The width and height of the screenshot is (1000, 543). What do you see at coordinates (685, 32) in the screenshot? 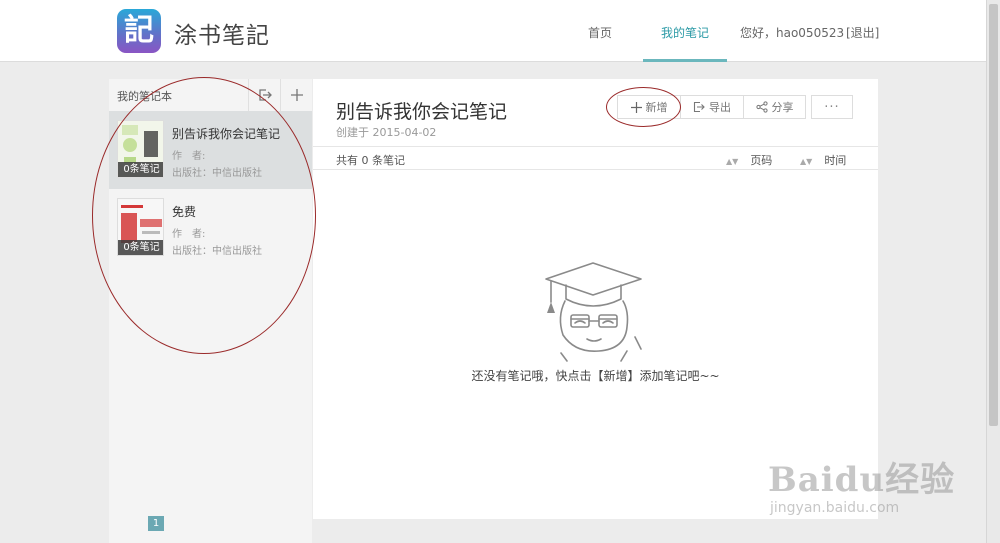
I see `nav-my-notes: 我的笔记` at bounding box center [685, 32].